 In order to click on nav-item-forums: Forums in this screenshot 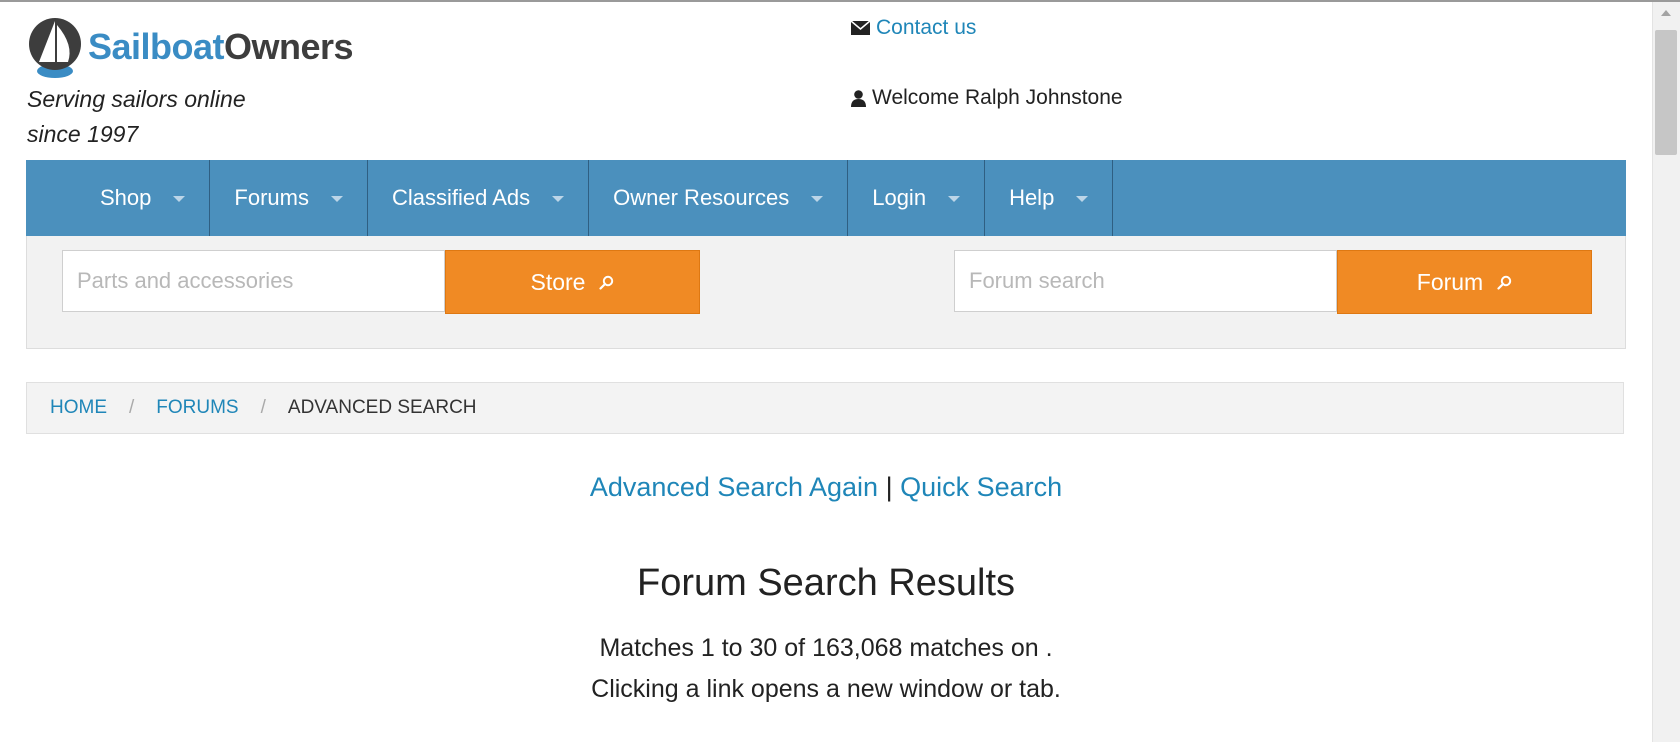, I will do `click(289, 198)`.